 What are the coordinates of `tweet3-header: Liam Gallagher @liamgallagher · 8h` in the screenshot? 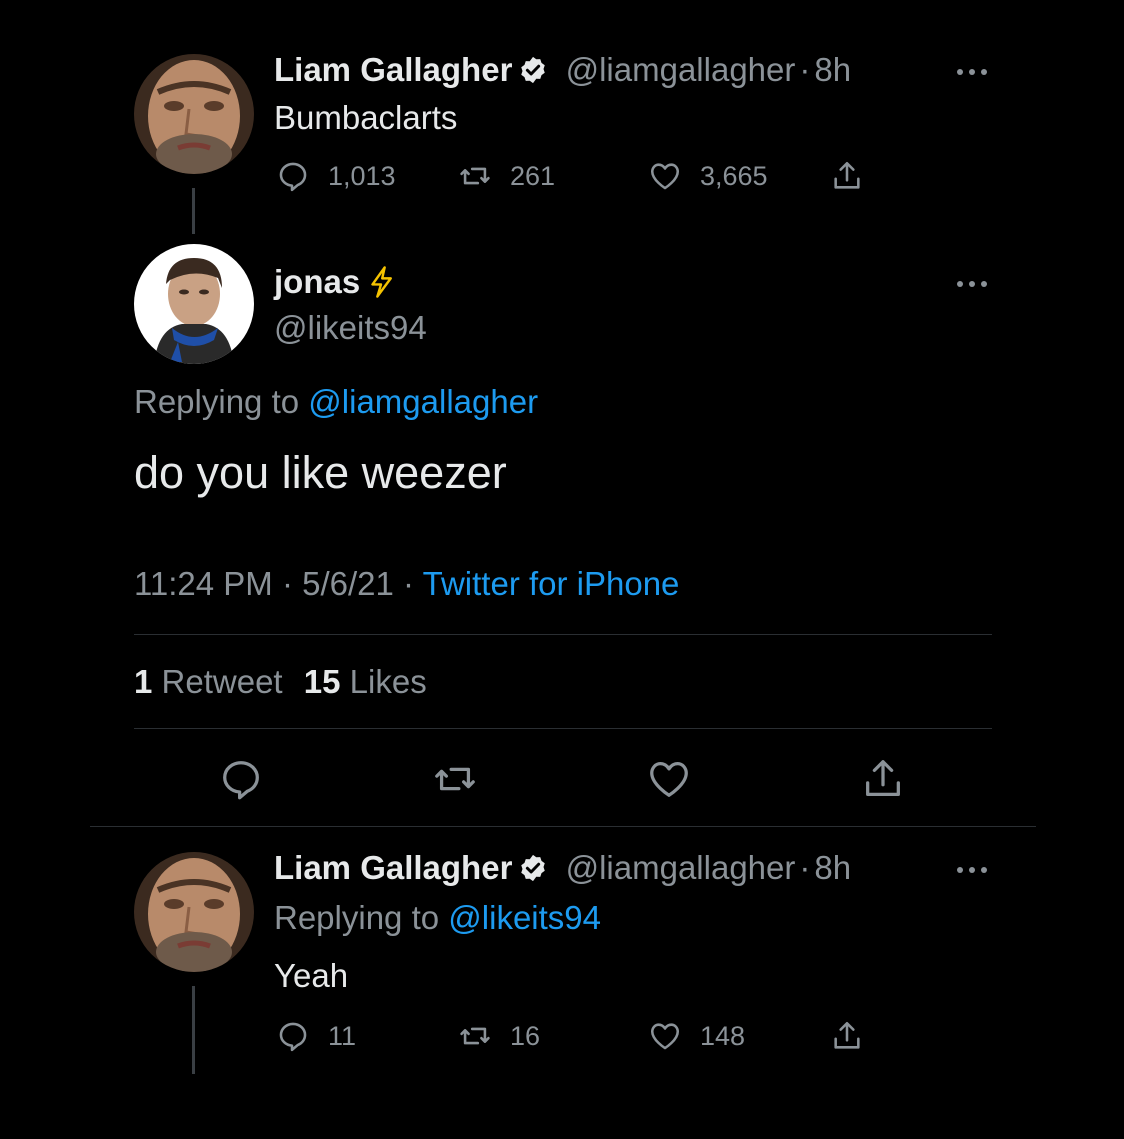 It's located at (562, 868).